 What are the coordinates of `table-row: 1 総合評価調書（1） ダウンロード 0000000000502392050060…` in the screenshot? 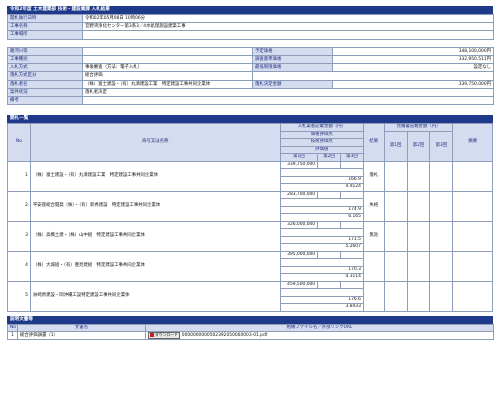 It's located at (250, 336).